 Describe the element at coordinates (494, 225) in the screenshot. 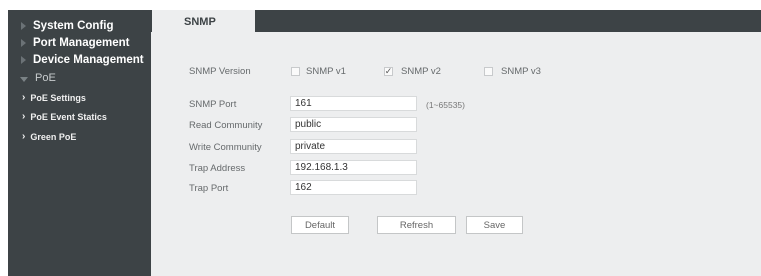

I see `save-button: Save` at that location.